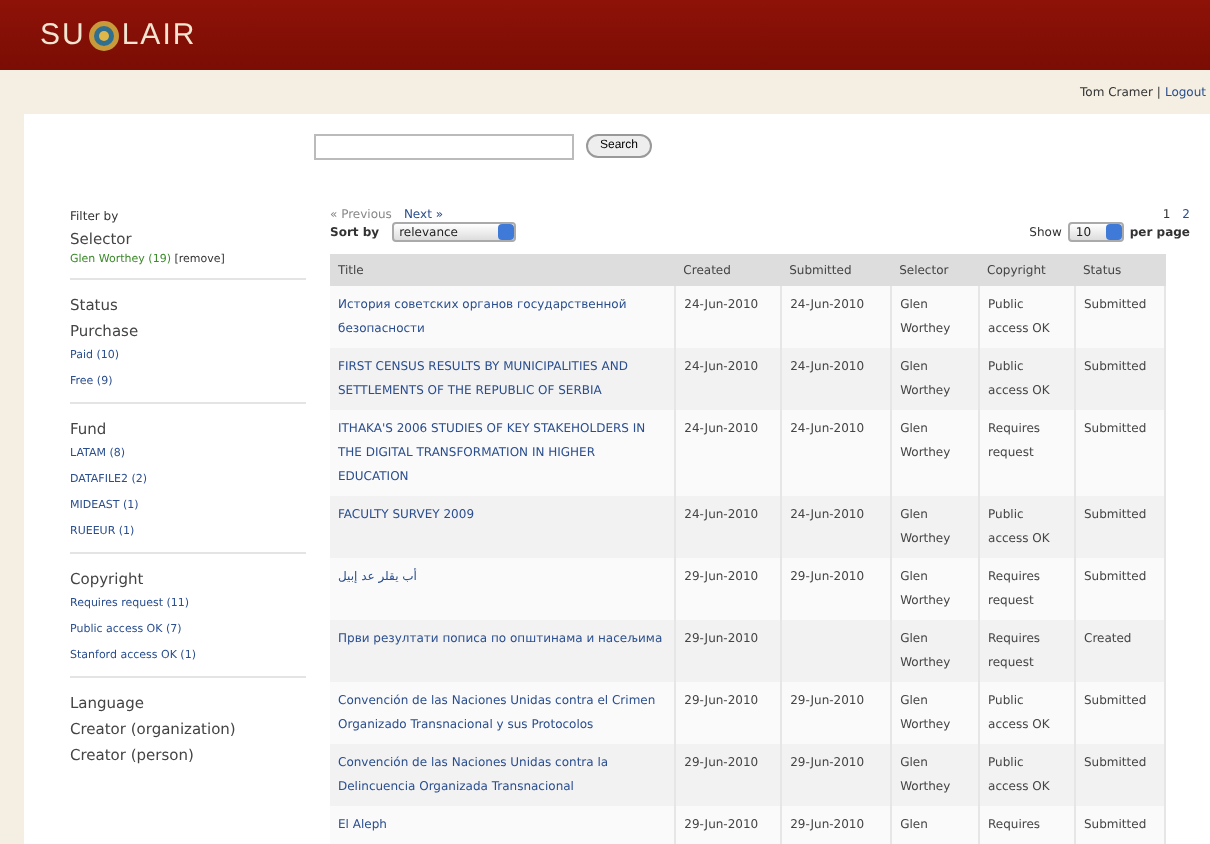  What do you see at coordinates (444, 146) in the screenshot?
I see `search-field` at bounding box center [444, 146].